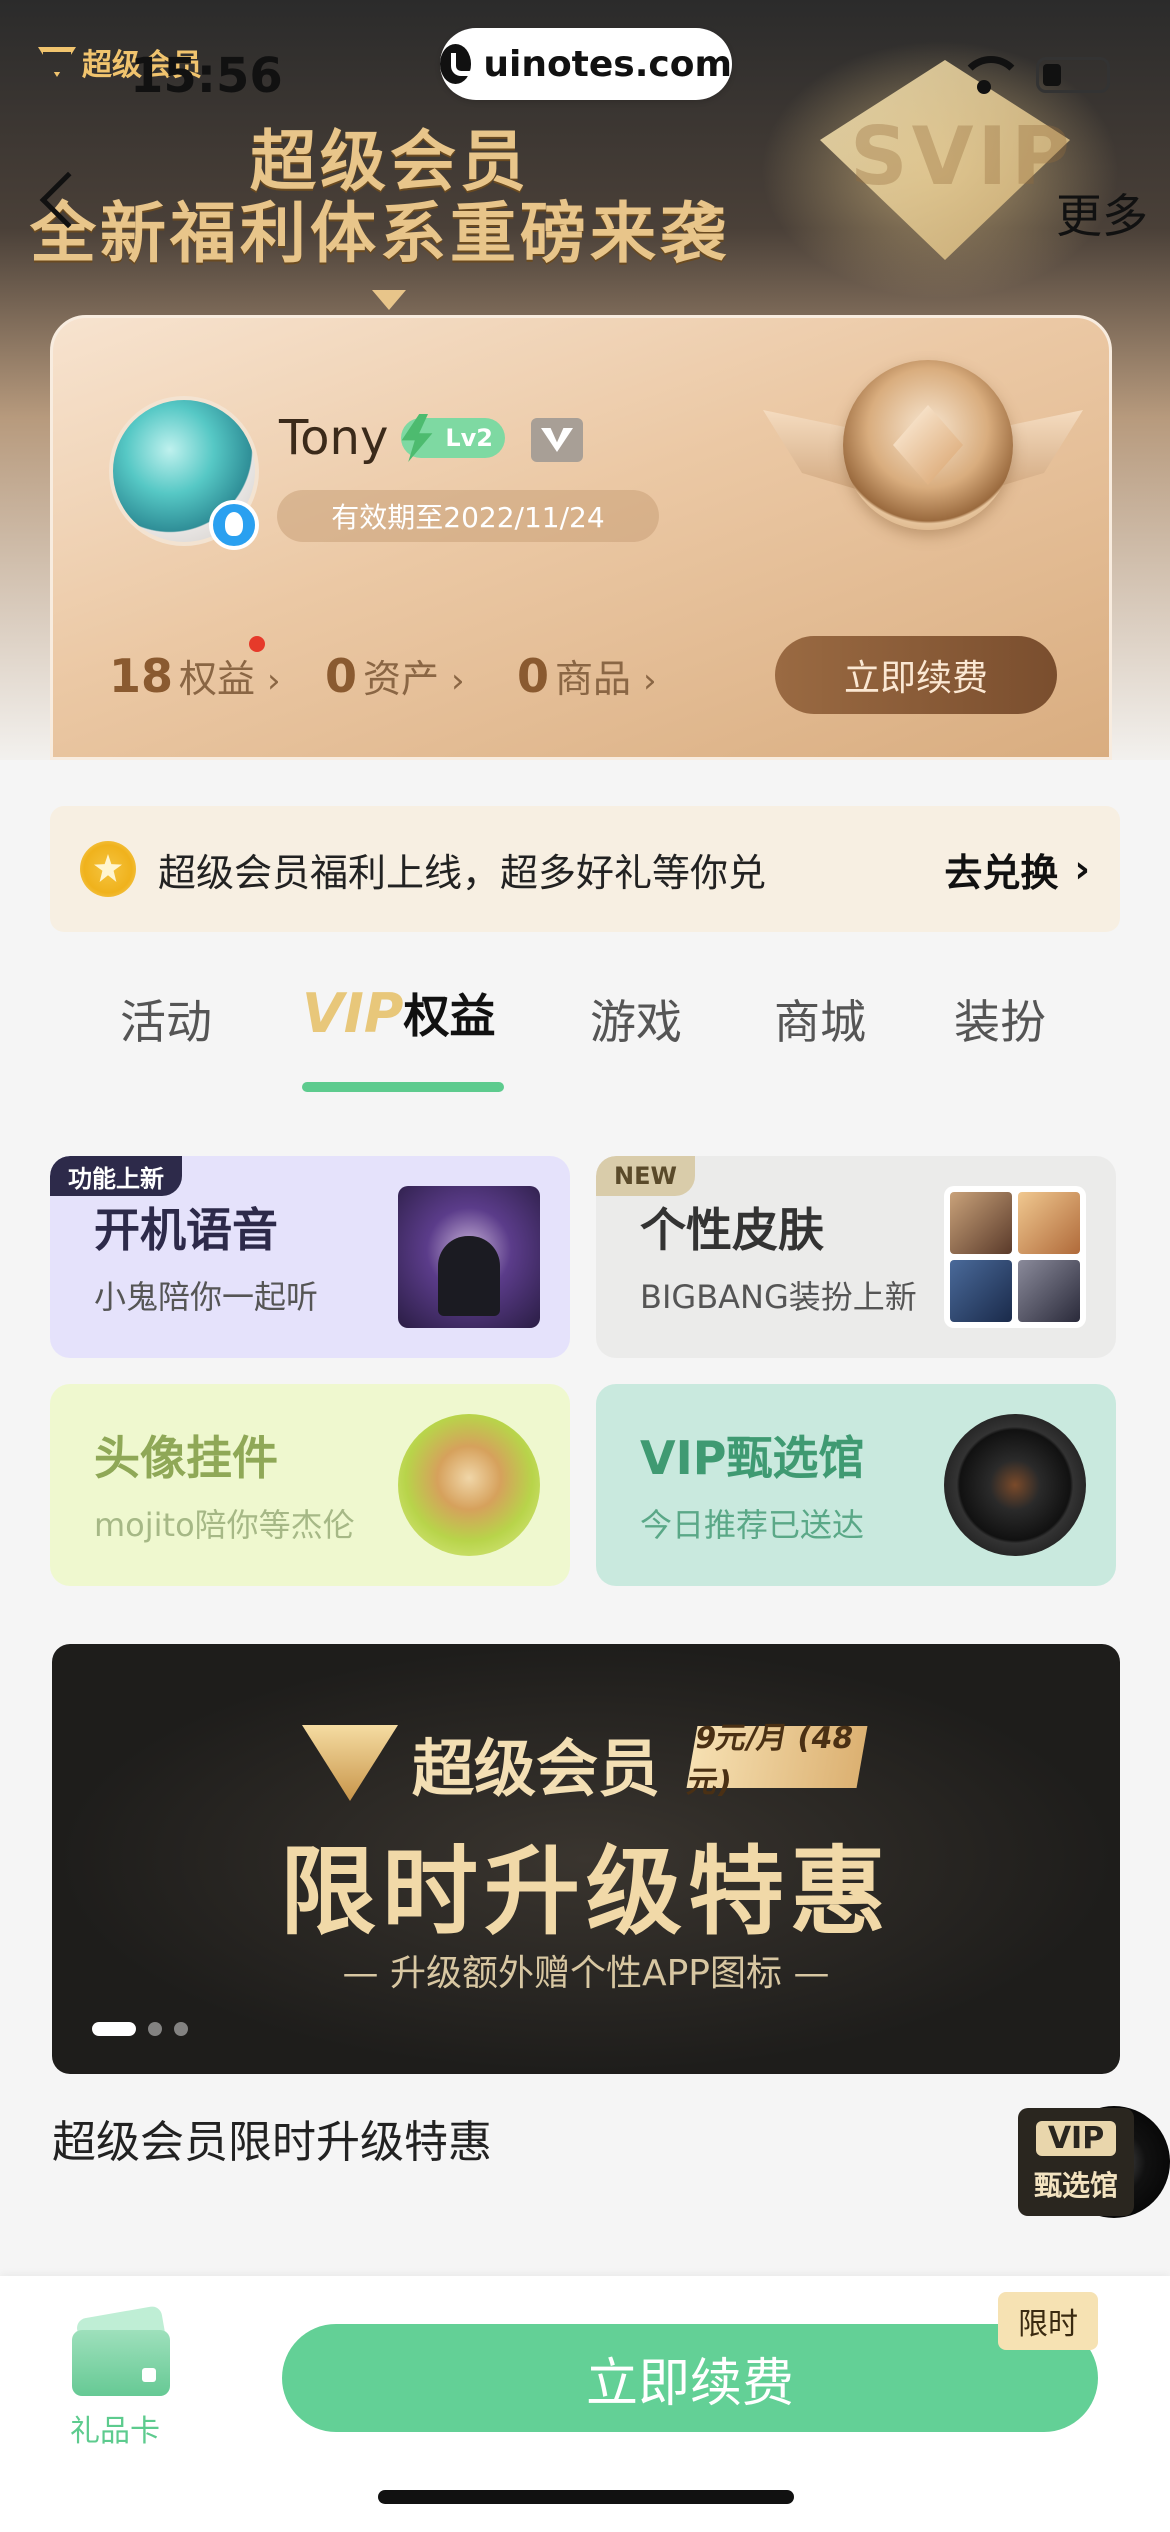 The width and height of the screenshot is (1170, 2532). I want to click on feature-badge: NEW, so click(645, 1176).